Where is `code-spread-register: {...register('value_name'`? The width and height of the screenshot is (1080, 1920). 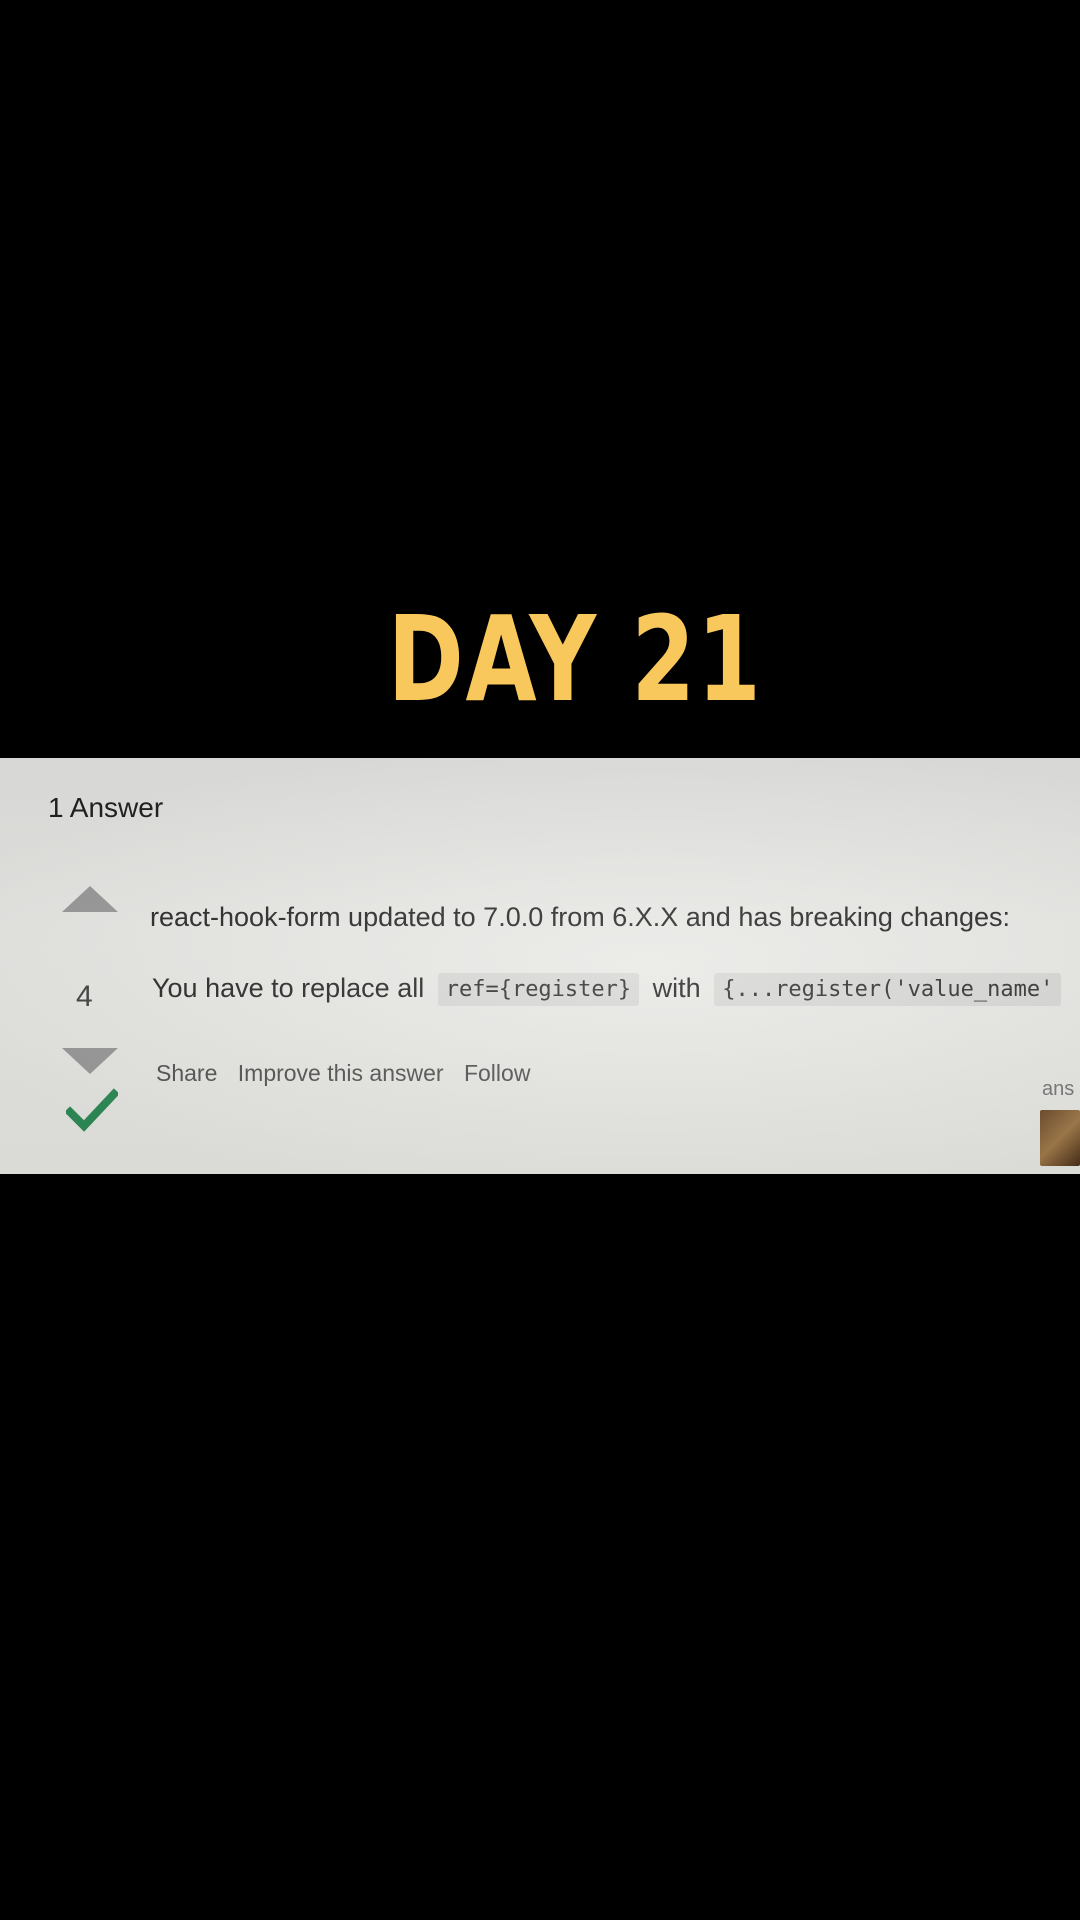
code-spread-register: {...register('value_name' is located at coordinates (888, 990).